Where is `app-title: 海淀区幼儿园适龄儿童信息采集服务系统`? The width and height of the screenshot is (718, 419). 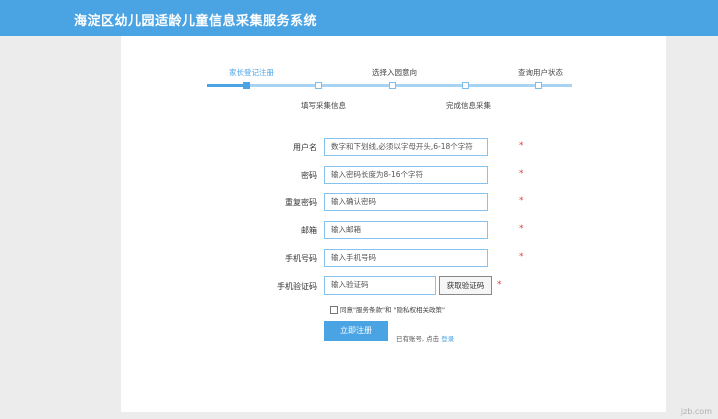
app-title: 海淀区幼儿园适龄儿童信息采集服务系统 is located at coordinates (196, 21).